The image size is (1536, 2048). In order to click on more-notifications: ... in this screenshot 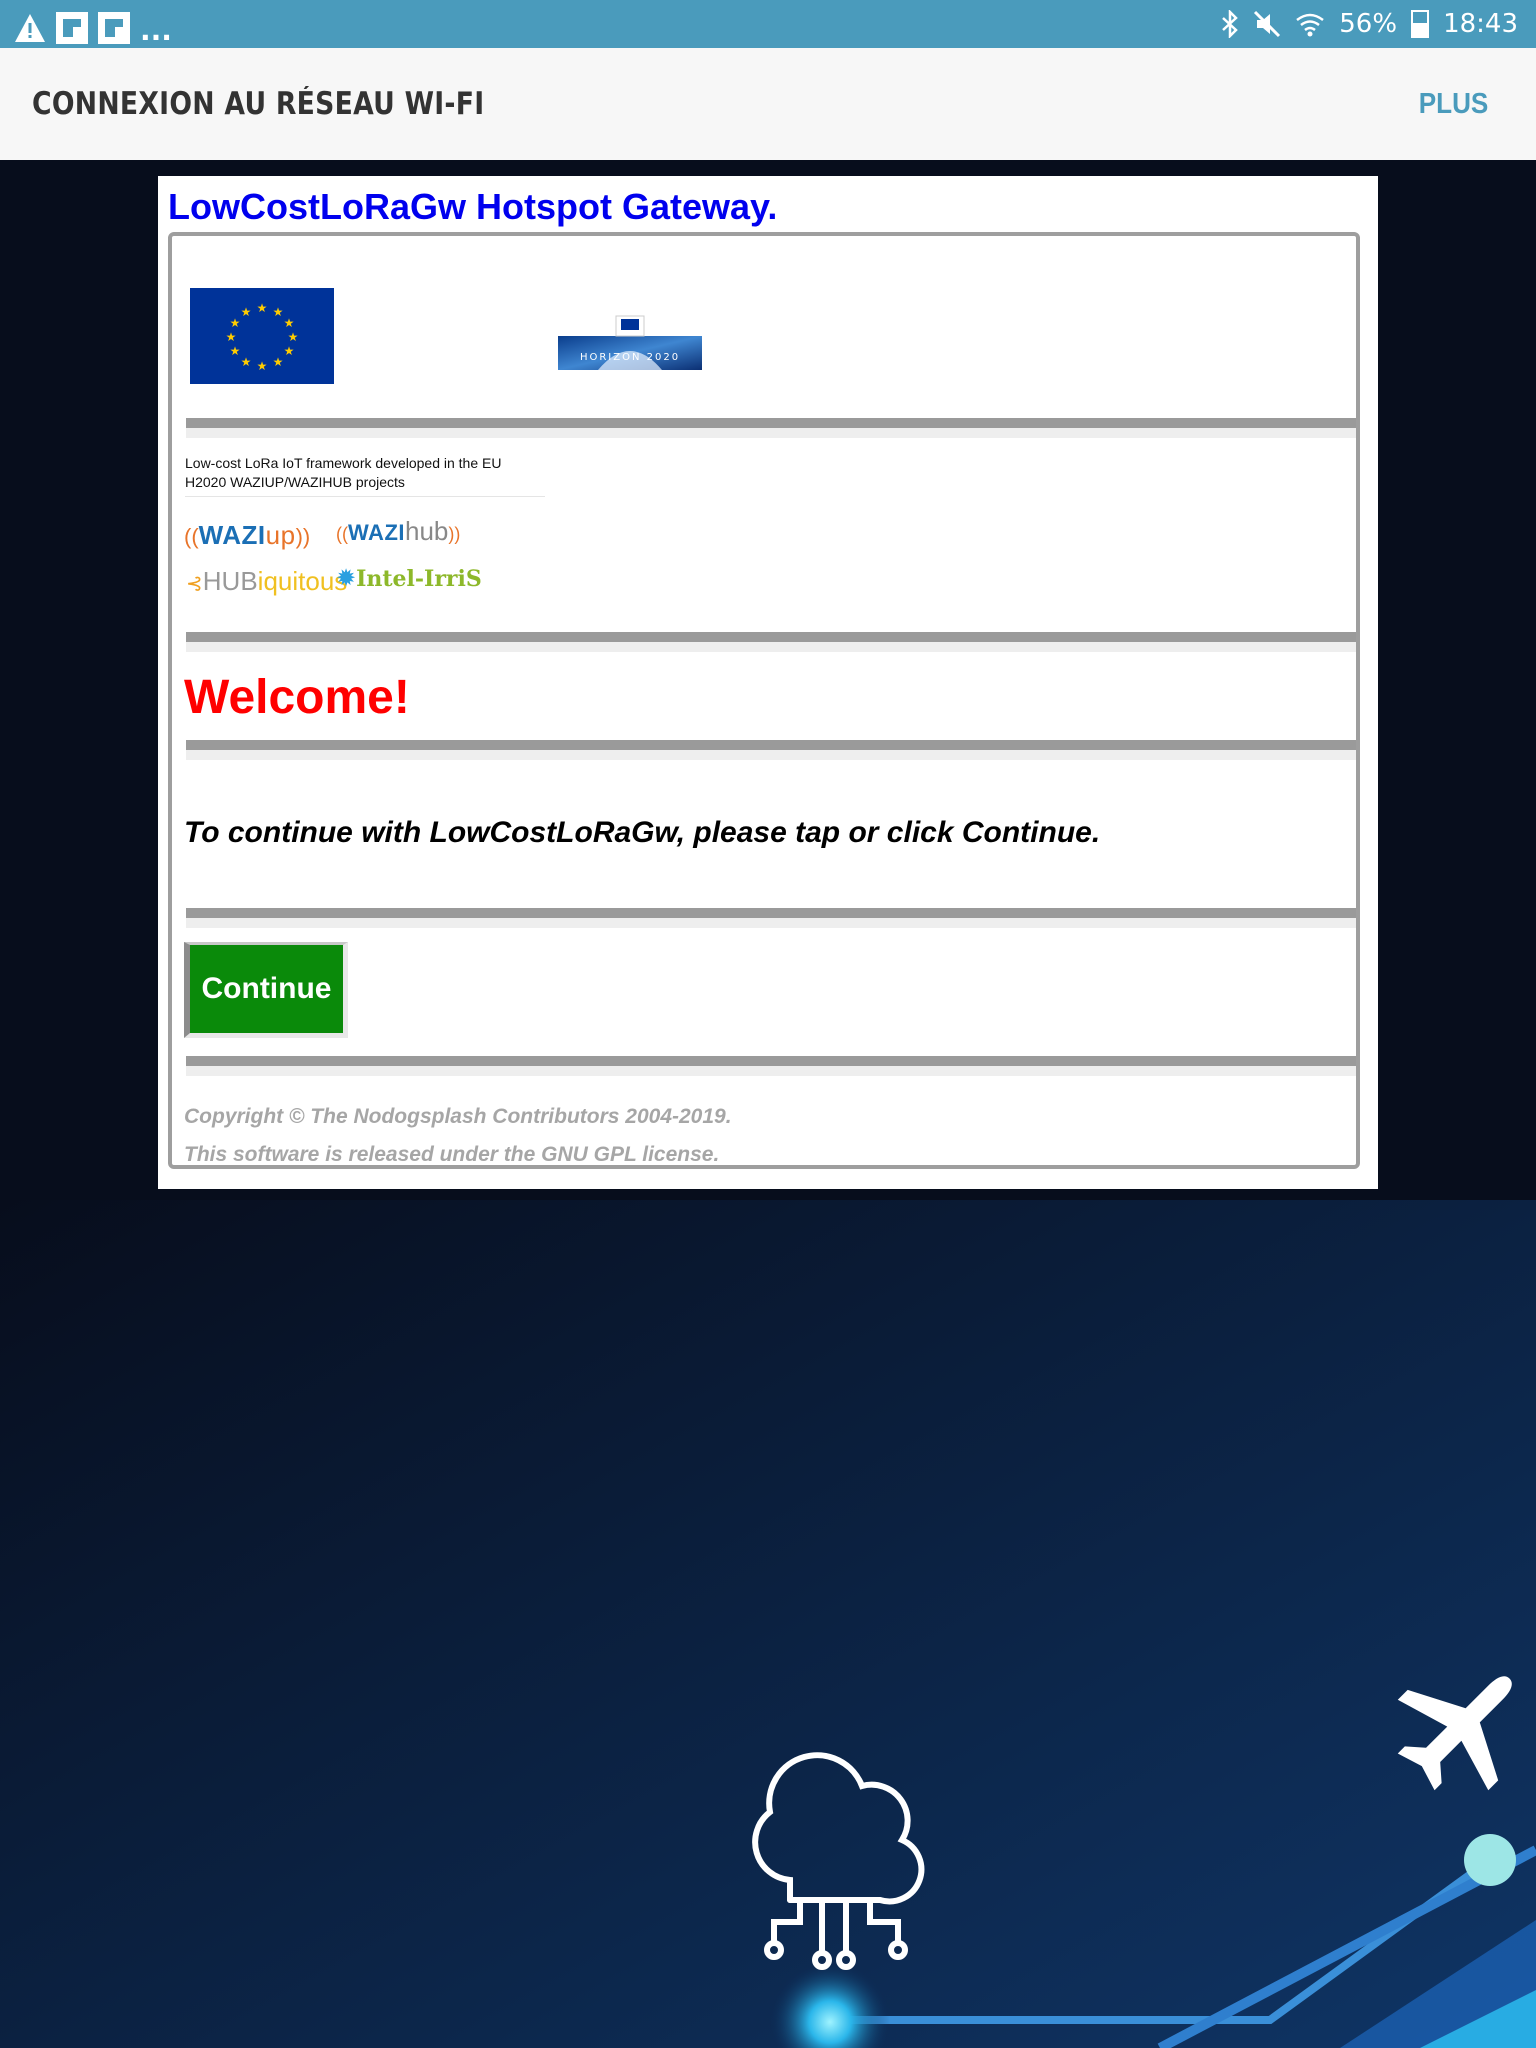, I will do `click(156, 30)`.